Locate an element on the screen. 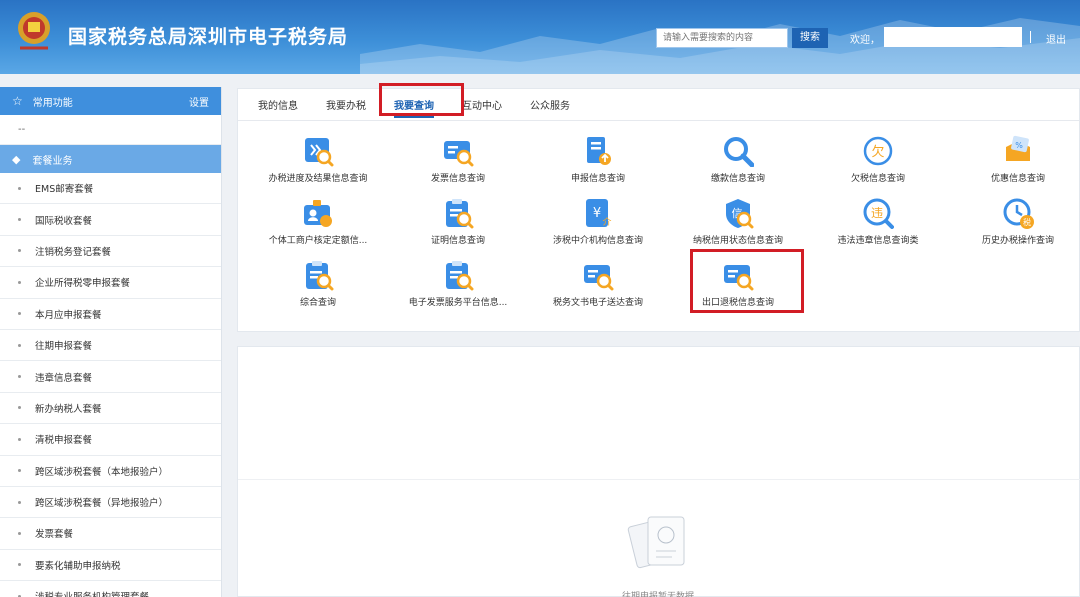 Image resolution: width=1080 pixels, height=597 pixels. service-tile: 综合查询 is located at coordinates (318, 283).